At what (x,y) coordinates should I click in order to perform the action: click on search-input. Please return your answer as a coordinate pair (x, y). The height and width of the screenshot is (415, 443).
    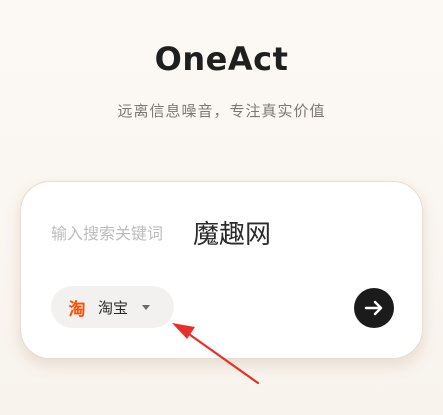
    Looking at the image, I should click on (176, 233).